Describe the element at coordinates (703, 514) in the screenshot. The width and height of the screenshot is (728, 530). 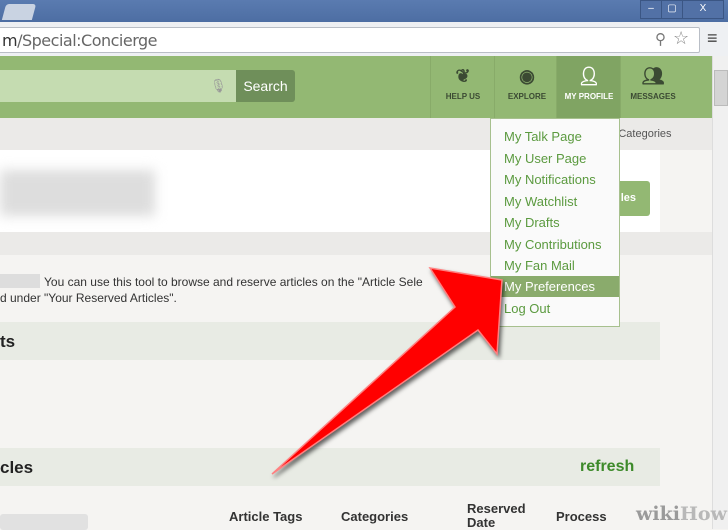
I see `watermark-how: How` at that location.